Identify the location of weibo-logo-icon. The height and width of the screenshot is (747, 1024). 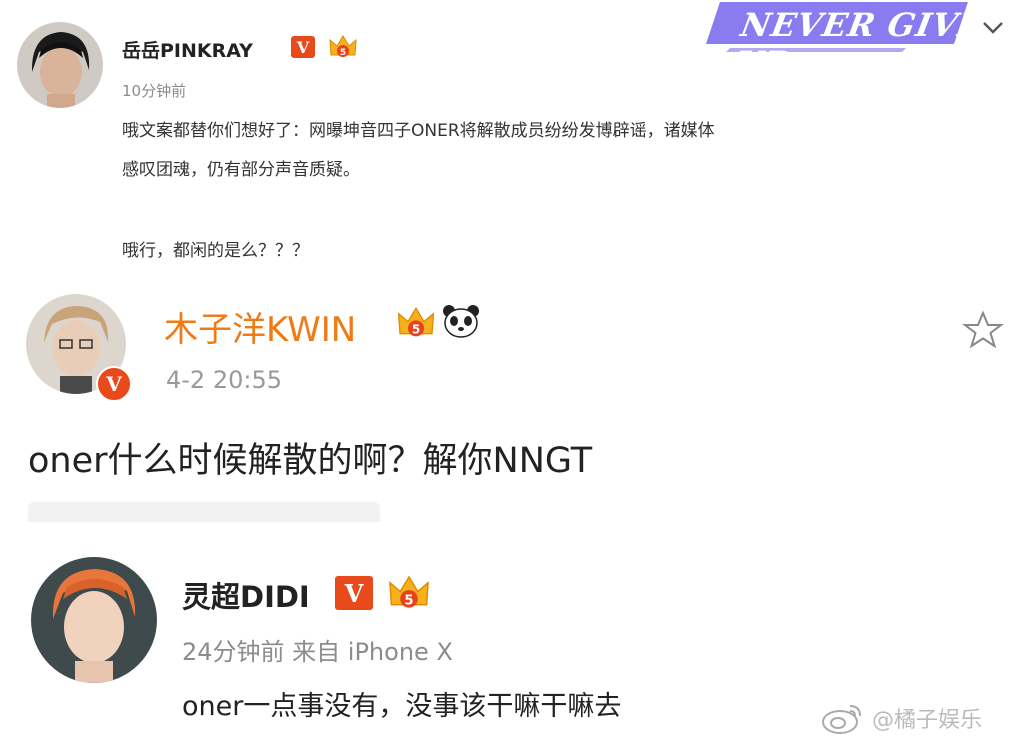
(842, 720).